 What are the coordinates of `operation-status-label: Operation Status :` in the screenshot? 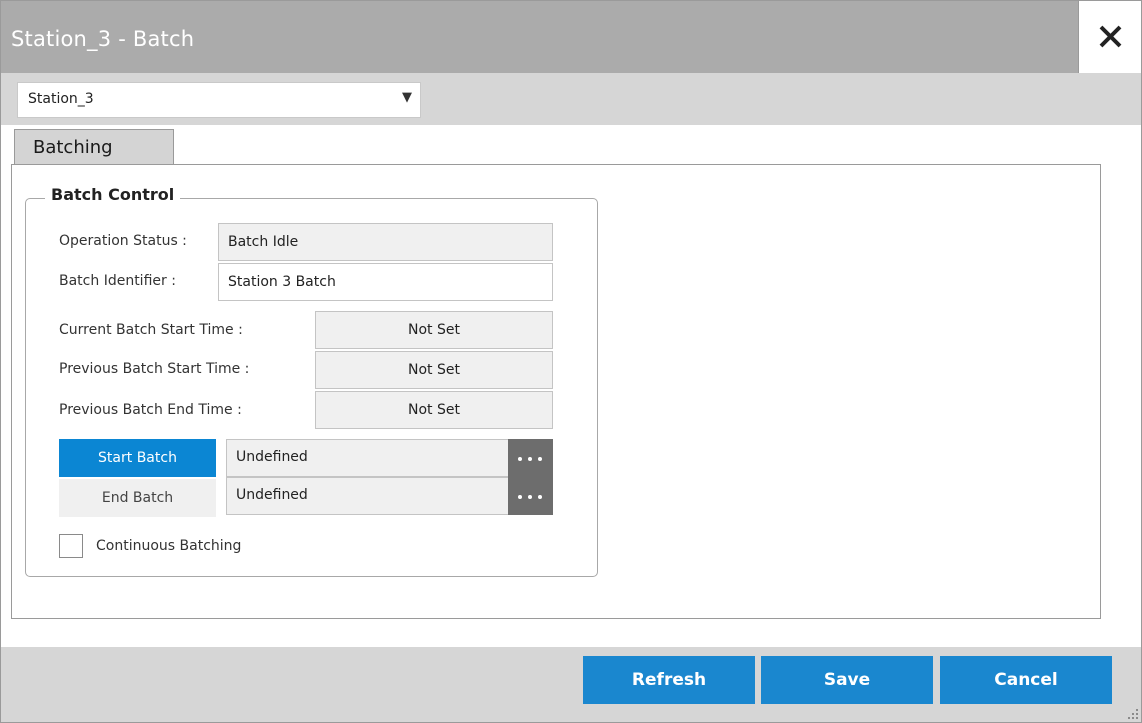 It's located at (123, 241).